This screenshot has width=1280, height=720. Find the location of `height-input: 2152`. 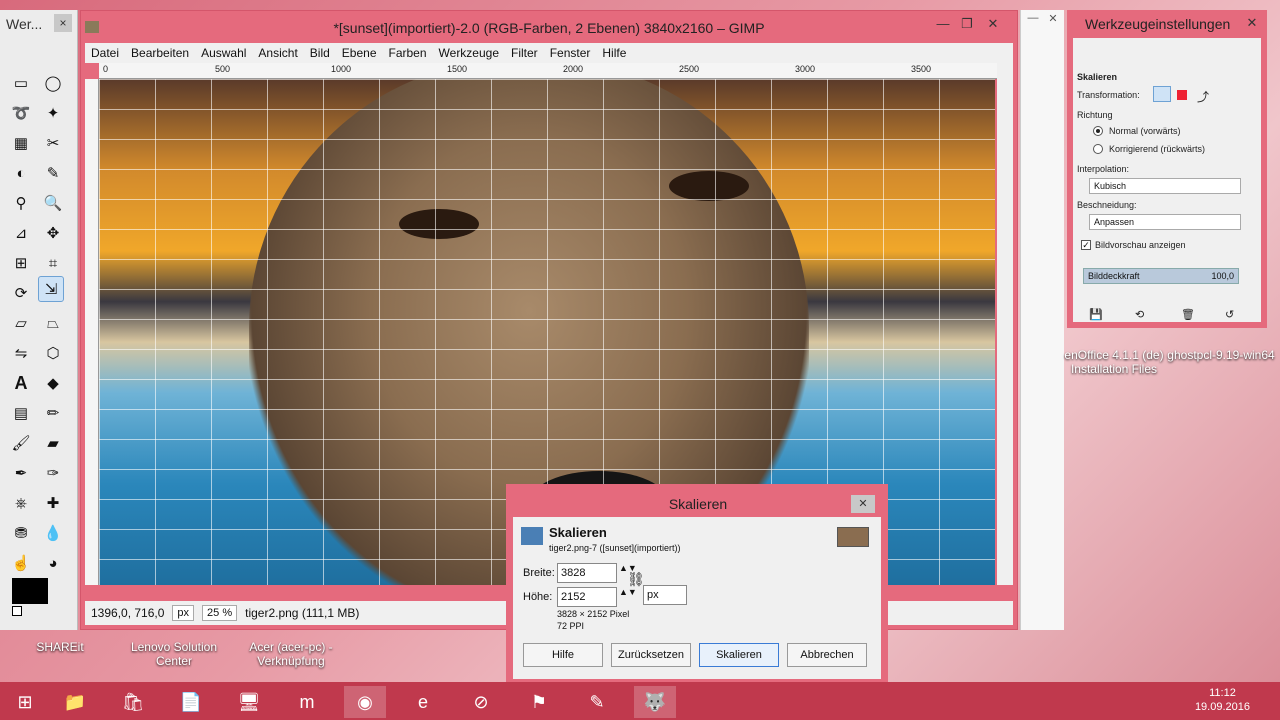

height-input: 2152 is located at coordinates (587, 597).